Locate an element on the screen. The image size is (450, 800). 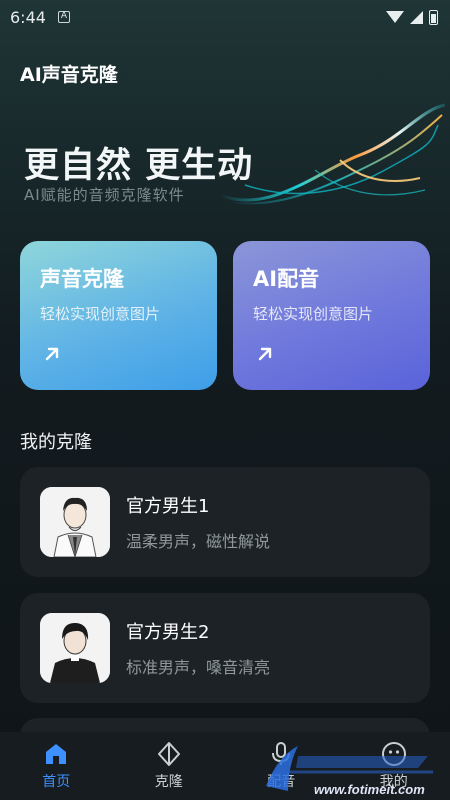
voice-list-item: 官方男生2 标准男声，嗓音清亮 is located at coordinates (225, 648).